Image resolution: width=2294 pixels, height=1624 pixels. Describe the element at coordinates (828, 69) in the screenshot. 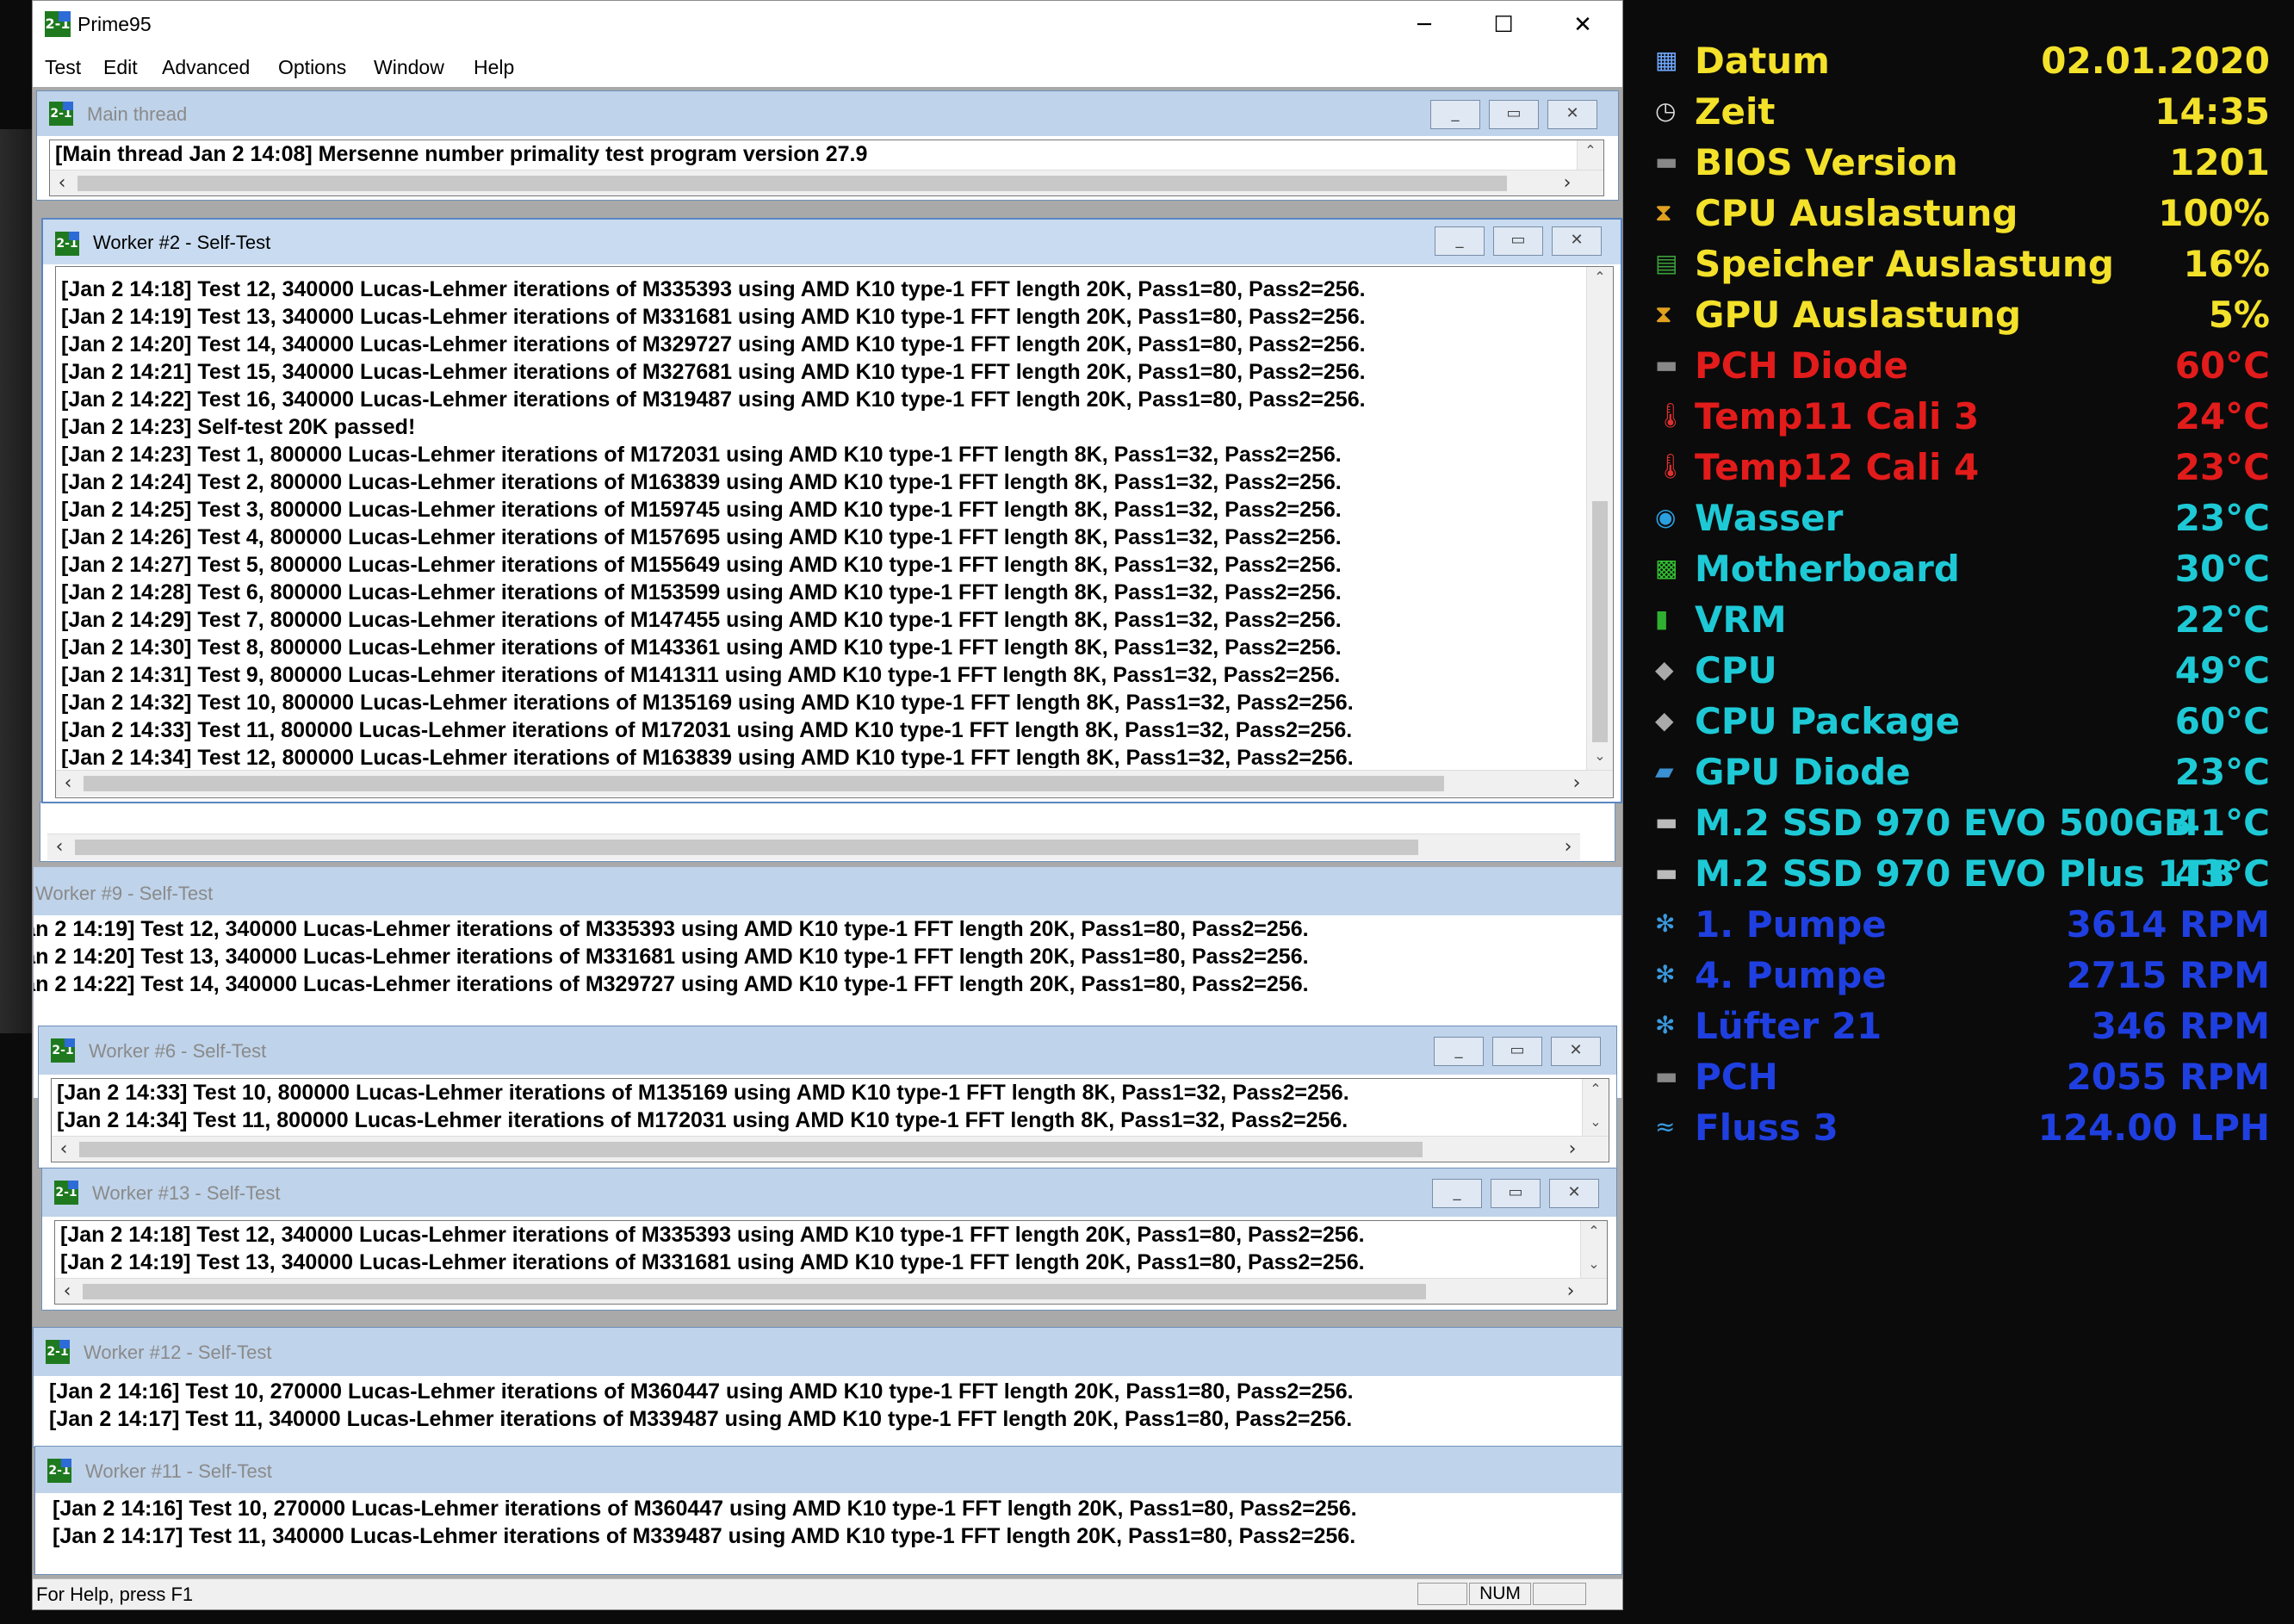

I see `menu-bar: Test Edit Advanced Options Window Help` at that location.